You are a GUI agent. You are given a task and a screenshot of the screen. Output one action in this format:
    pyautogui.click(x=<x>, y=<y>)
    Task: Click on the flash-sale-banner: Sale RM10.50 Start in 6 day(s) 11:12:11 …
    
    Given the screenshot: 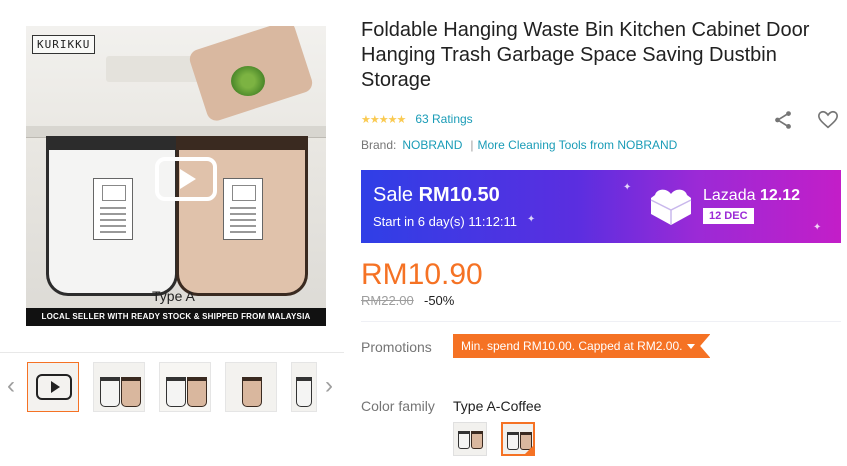 What is the action you would take?
    pyautogui.click(x=601, y=206)
    